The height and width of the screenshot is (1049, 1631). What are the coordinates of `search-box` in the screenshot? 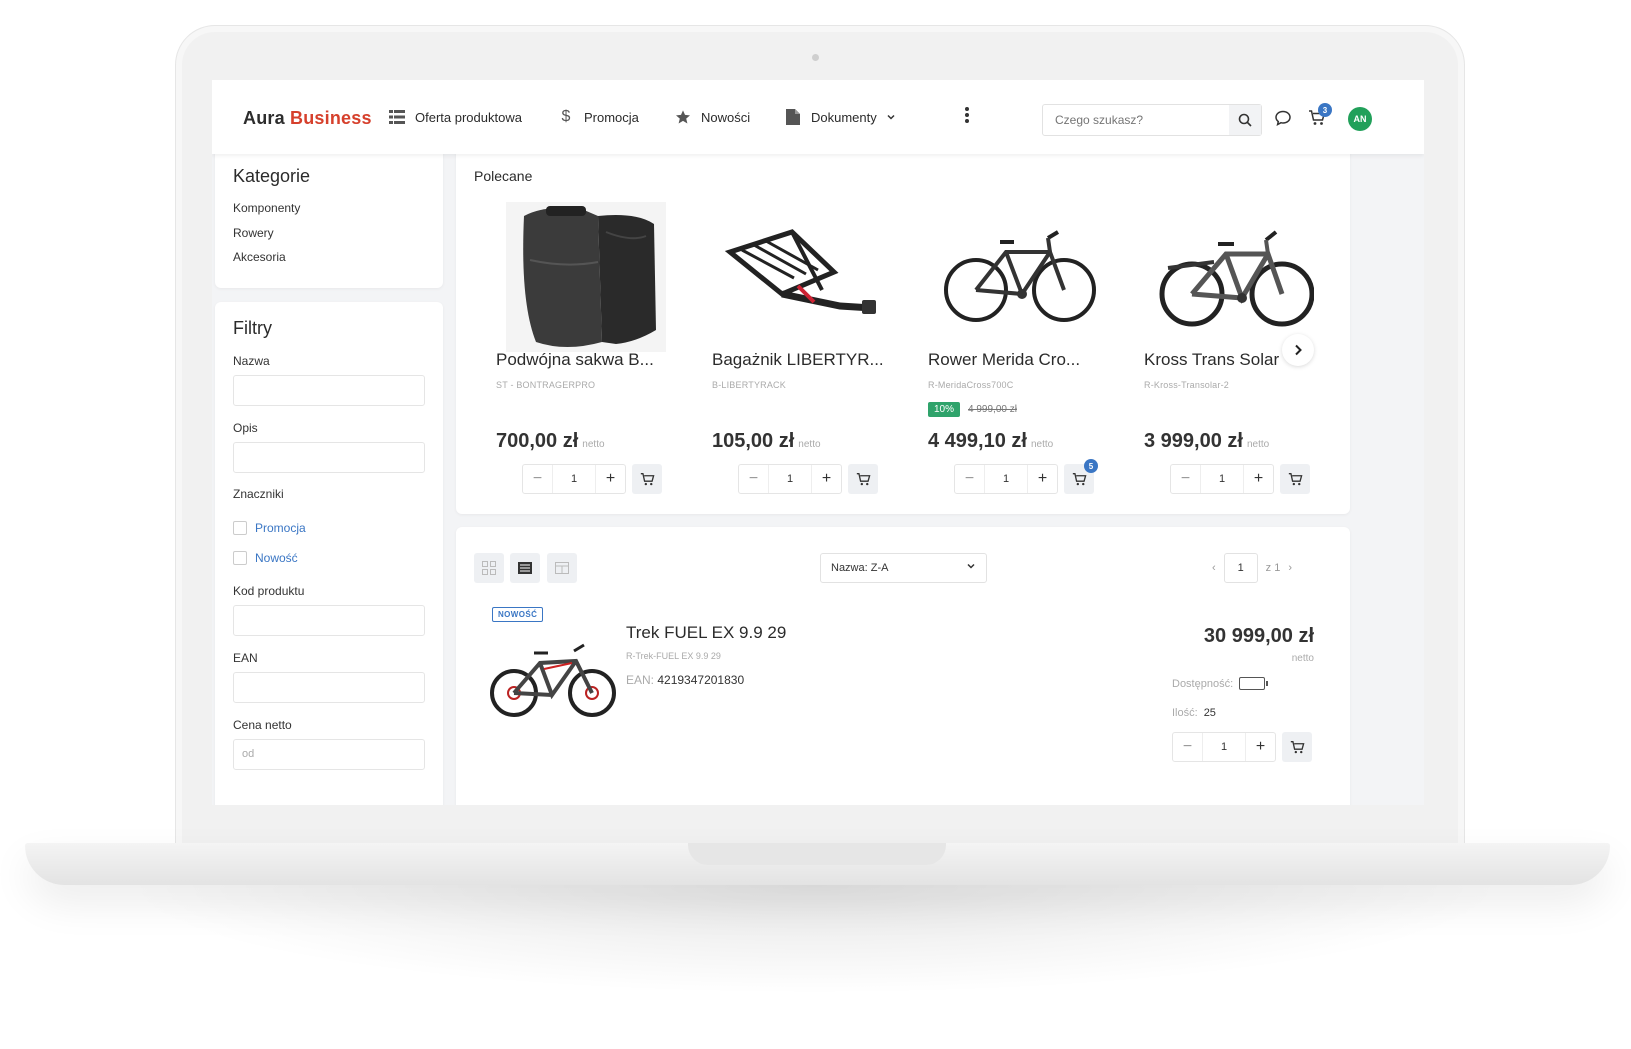 It's located at (1152, 120).